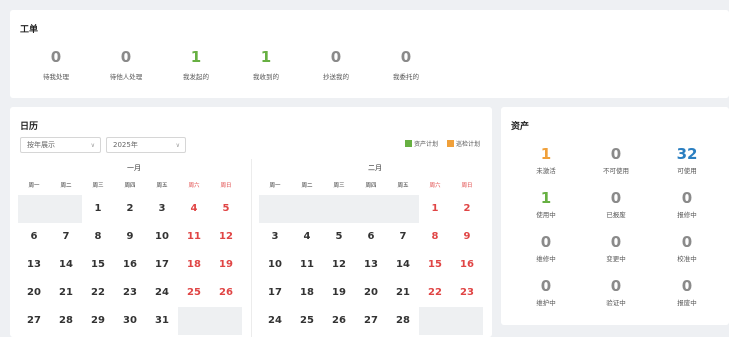  Describe the element at coordinates (130, 321) in the screenshot. I see `calendar-day: 30` at that location.